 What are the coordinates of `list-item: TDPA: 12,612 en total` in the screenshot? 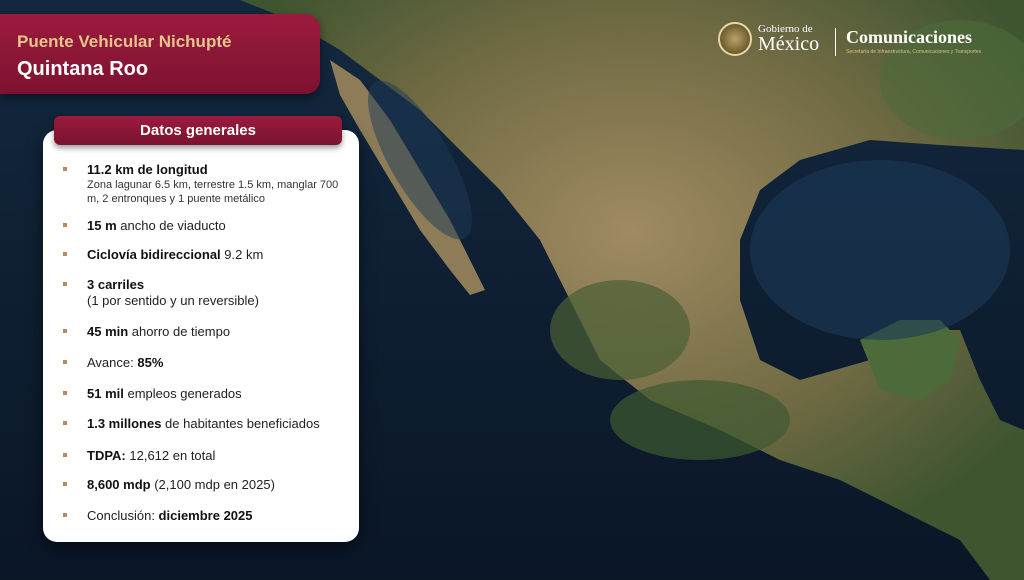 It's located at (205, 456).